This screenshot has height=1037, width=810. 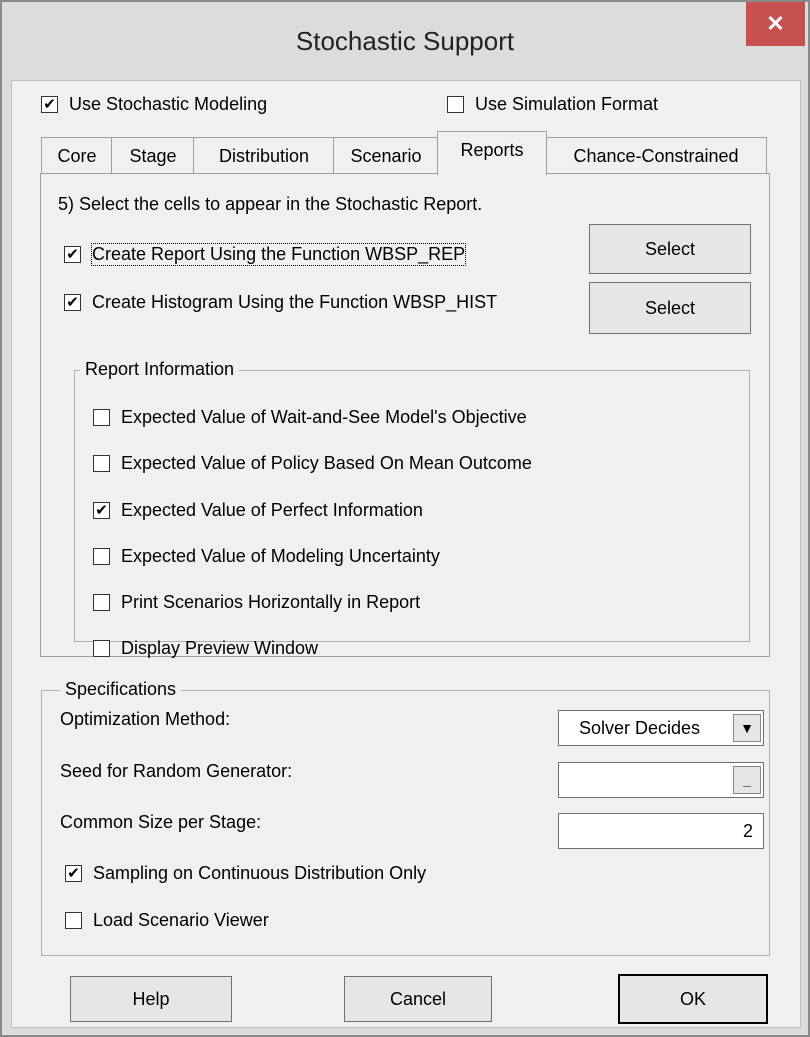 I want to click on use-stochastic-option: ✔ Use Stochastic Modeling, so click(x=191, y=106).